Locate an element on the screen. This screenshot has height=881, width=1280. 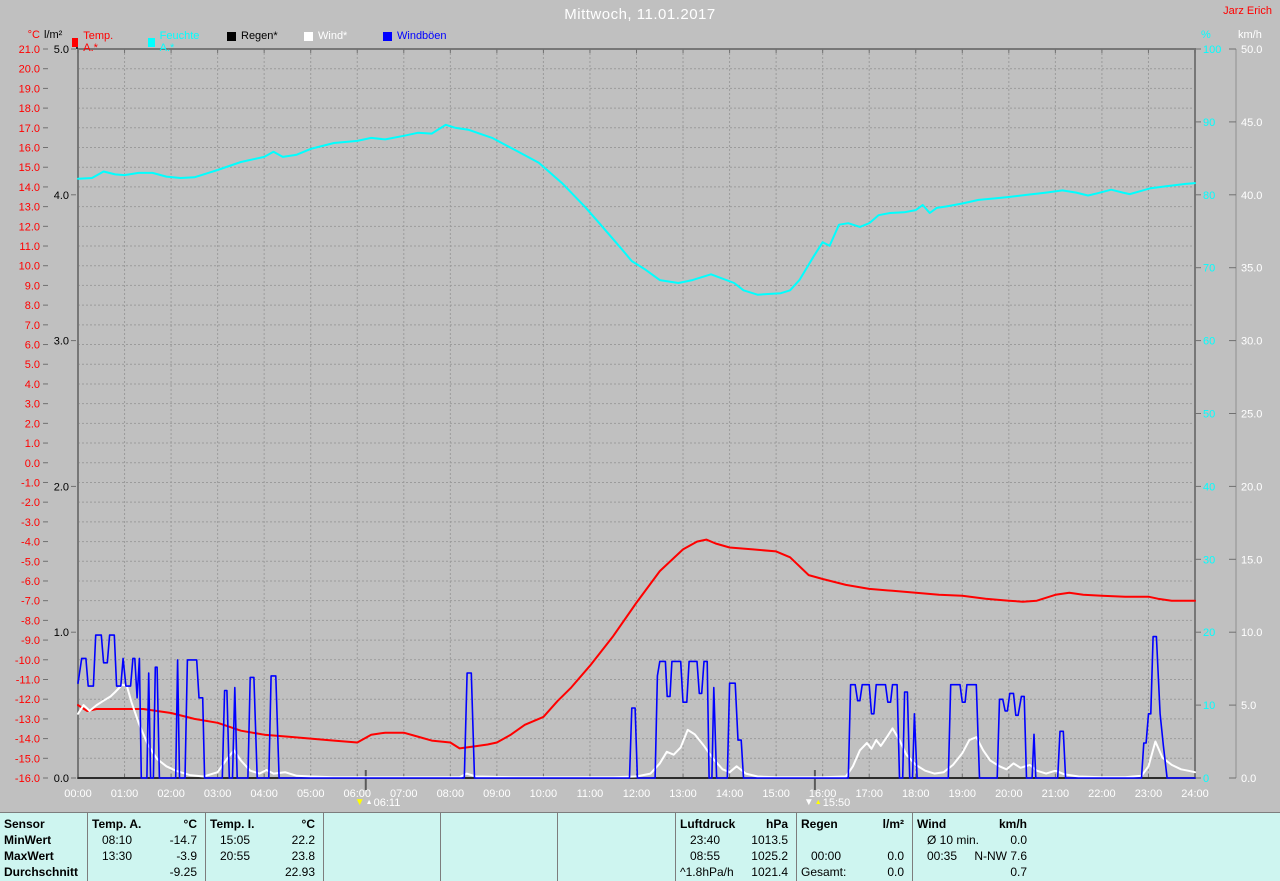
stats-cell-row: 00:00 0.0 is located at coordinates (854, 856).